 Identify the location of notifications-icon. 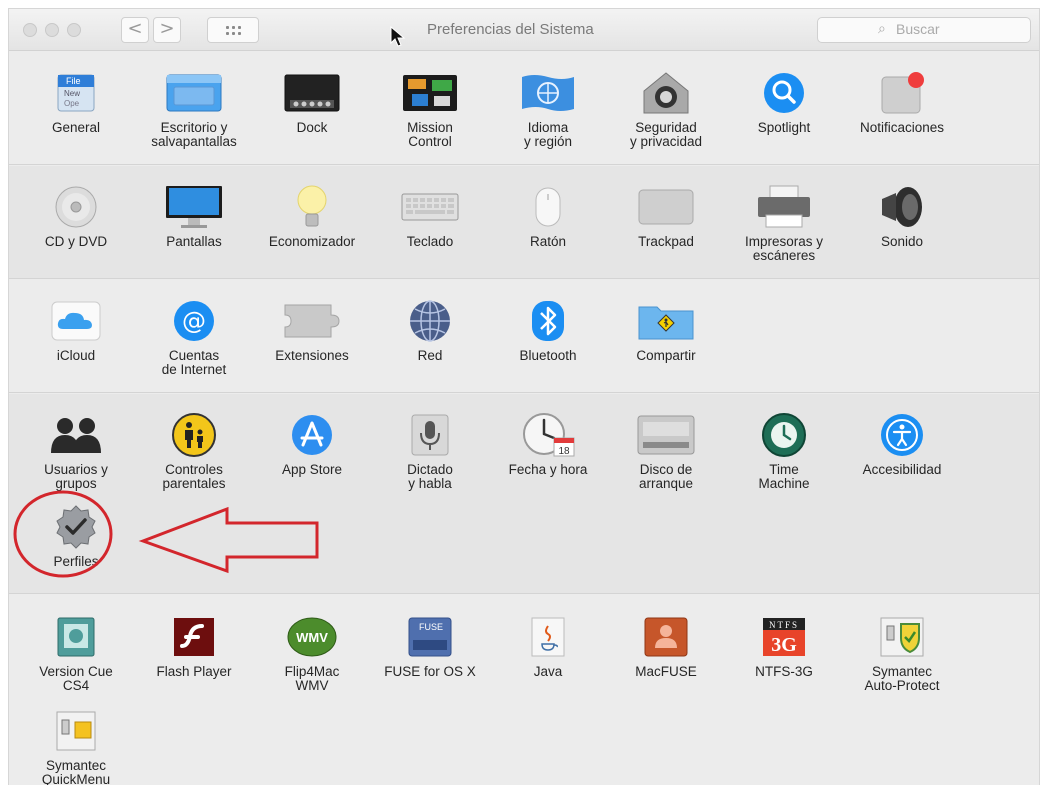
(902, 93).